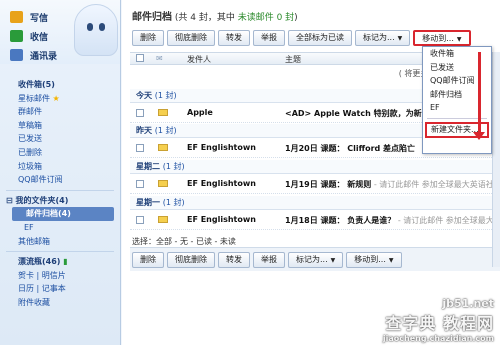 The image size is (500, 345). Describe the element at coordinates (184, 241) in the screenshot. I see `select-links: 选择：全部 - 无 - 已读 - 未读` at that location.